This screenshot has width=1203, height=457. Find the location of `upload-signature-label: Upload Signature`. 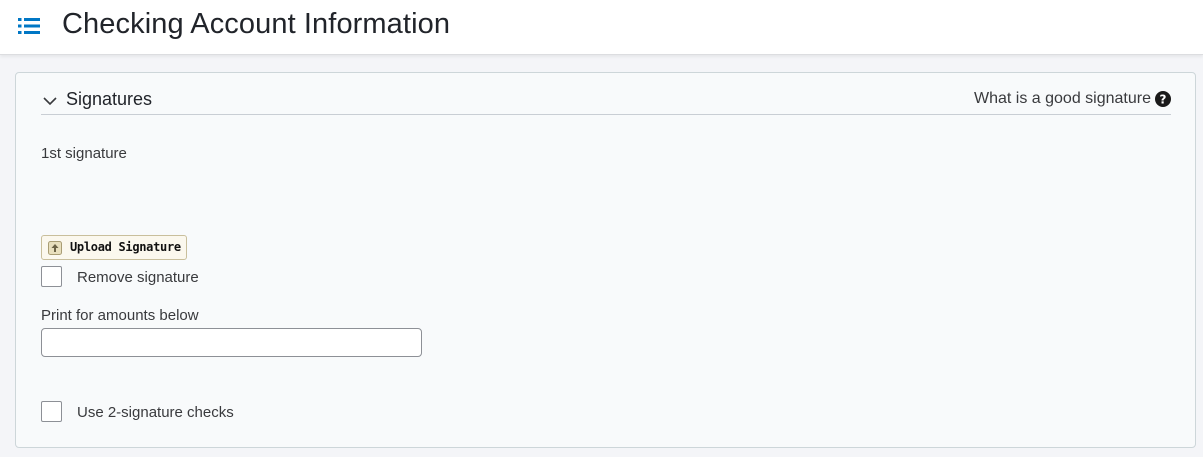

upload-signature-label: Upload Signature is located at coordinates (125, 247).